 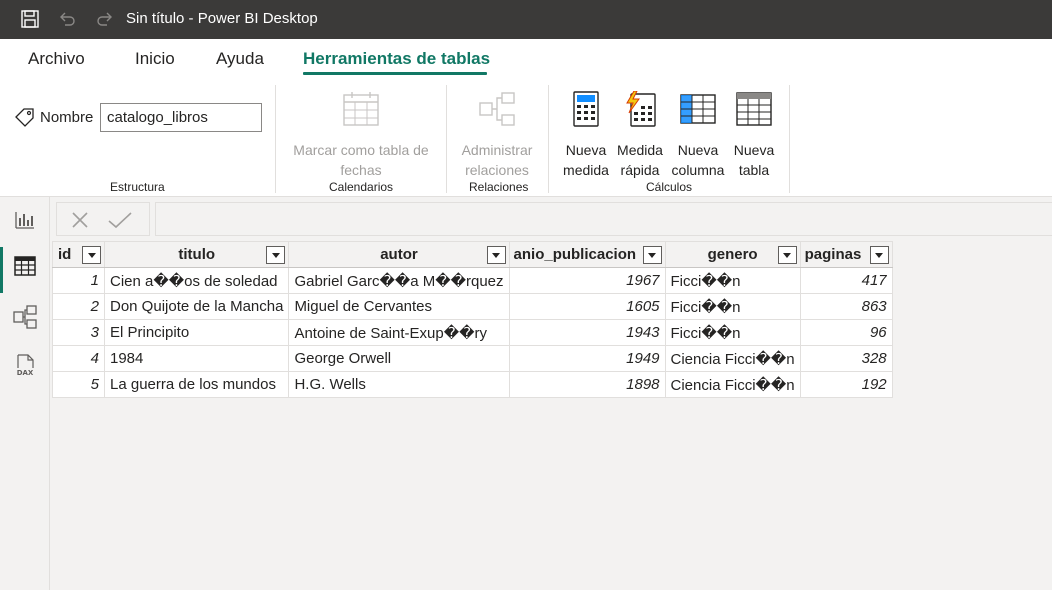 I want to click on group-label-relaciones: Relaciones, so click(x=499, y=187).